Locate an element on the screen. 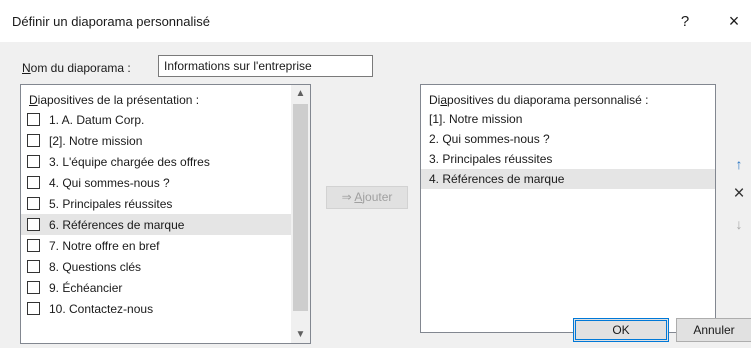 The width and height of the screenshot is (751, 348). vertical-scrollbar: ▲ ▼ is located at coordinates (300, 214).